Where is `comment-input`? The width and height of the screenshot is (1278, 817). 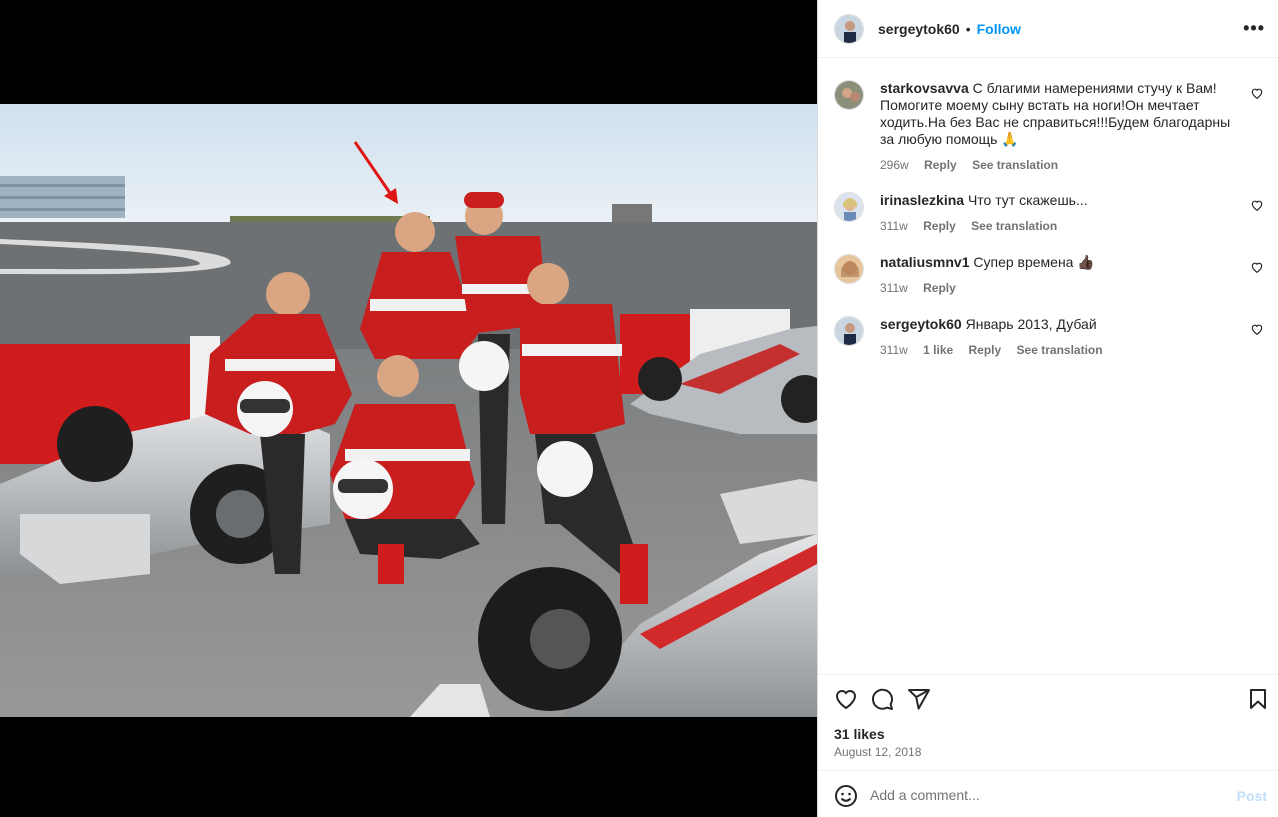 comment-input is located at coordinates (1040, 795).